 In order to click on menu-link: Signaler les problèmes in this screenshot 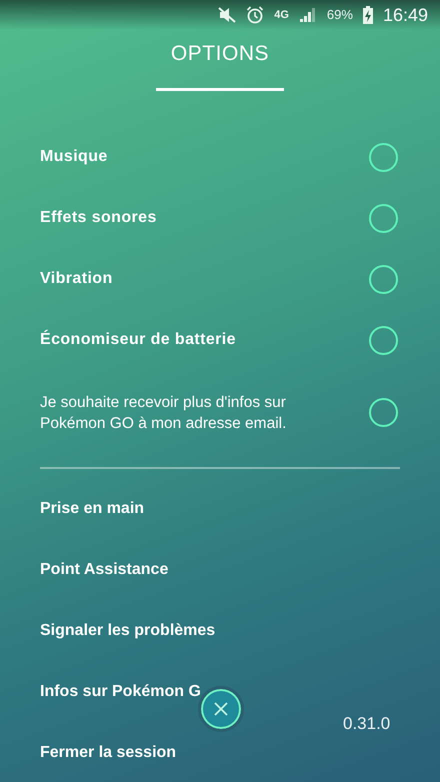, I will do `click(128, 630)`.